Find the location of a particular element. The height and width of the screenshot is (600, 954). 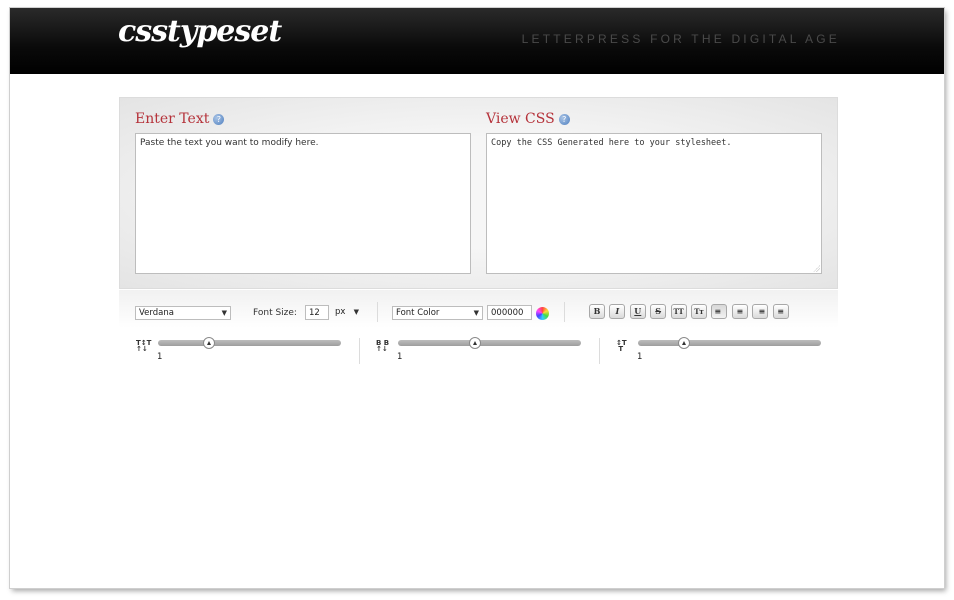

logo: csstypeset is located at coordinates (200, 31).